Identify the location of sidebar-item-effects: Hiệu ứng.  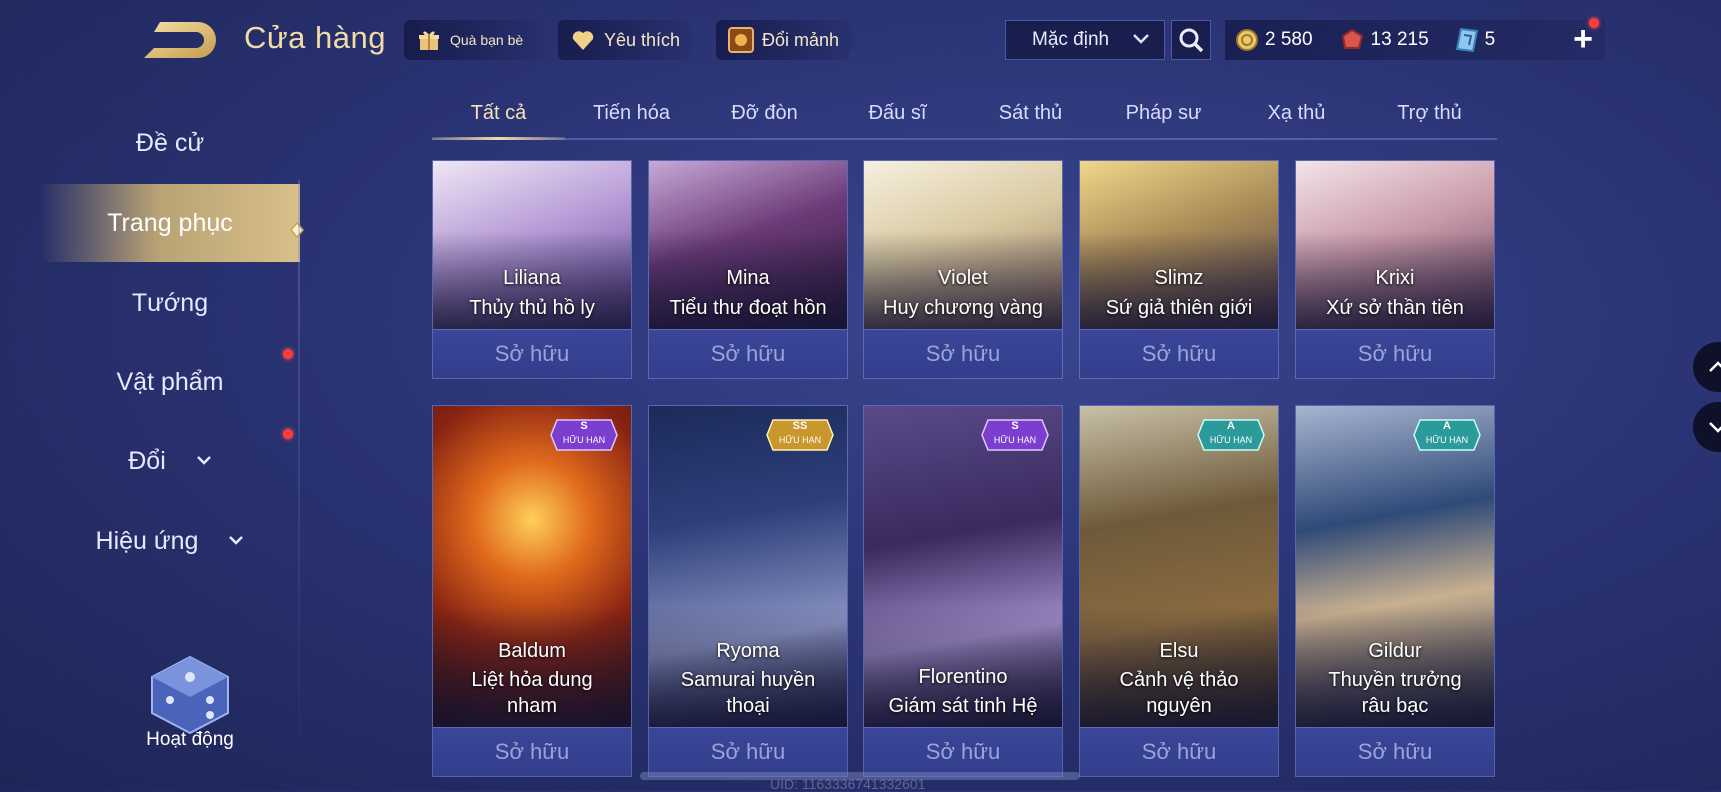
(170, 541).